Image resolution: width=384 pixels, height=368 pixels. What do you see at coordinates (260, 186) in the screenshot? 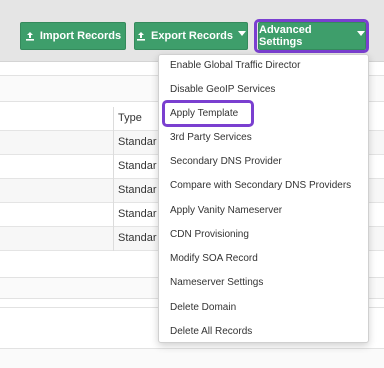
I see `menu-item-compare-secondary-dns: Compare with Secondary DNS Providers` at bounding box center [260, 186].